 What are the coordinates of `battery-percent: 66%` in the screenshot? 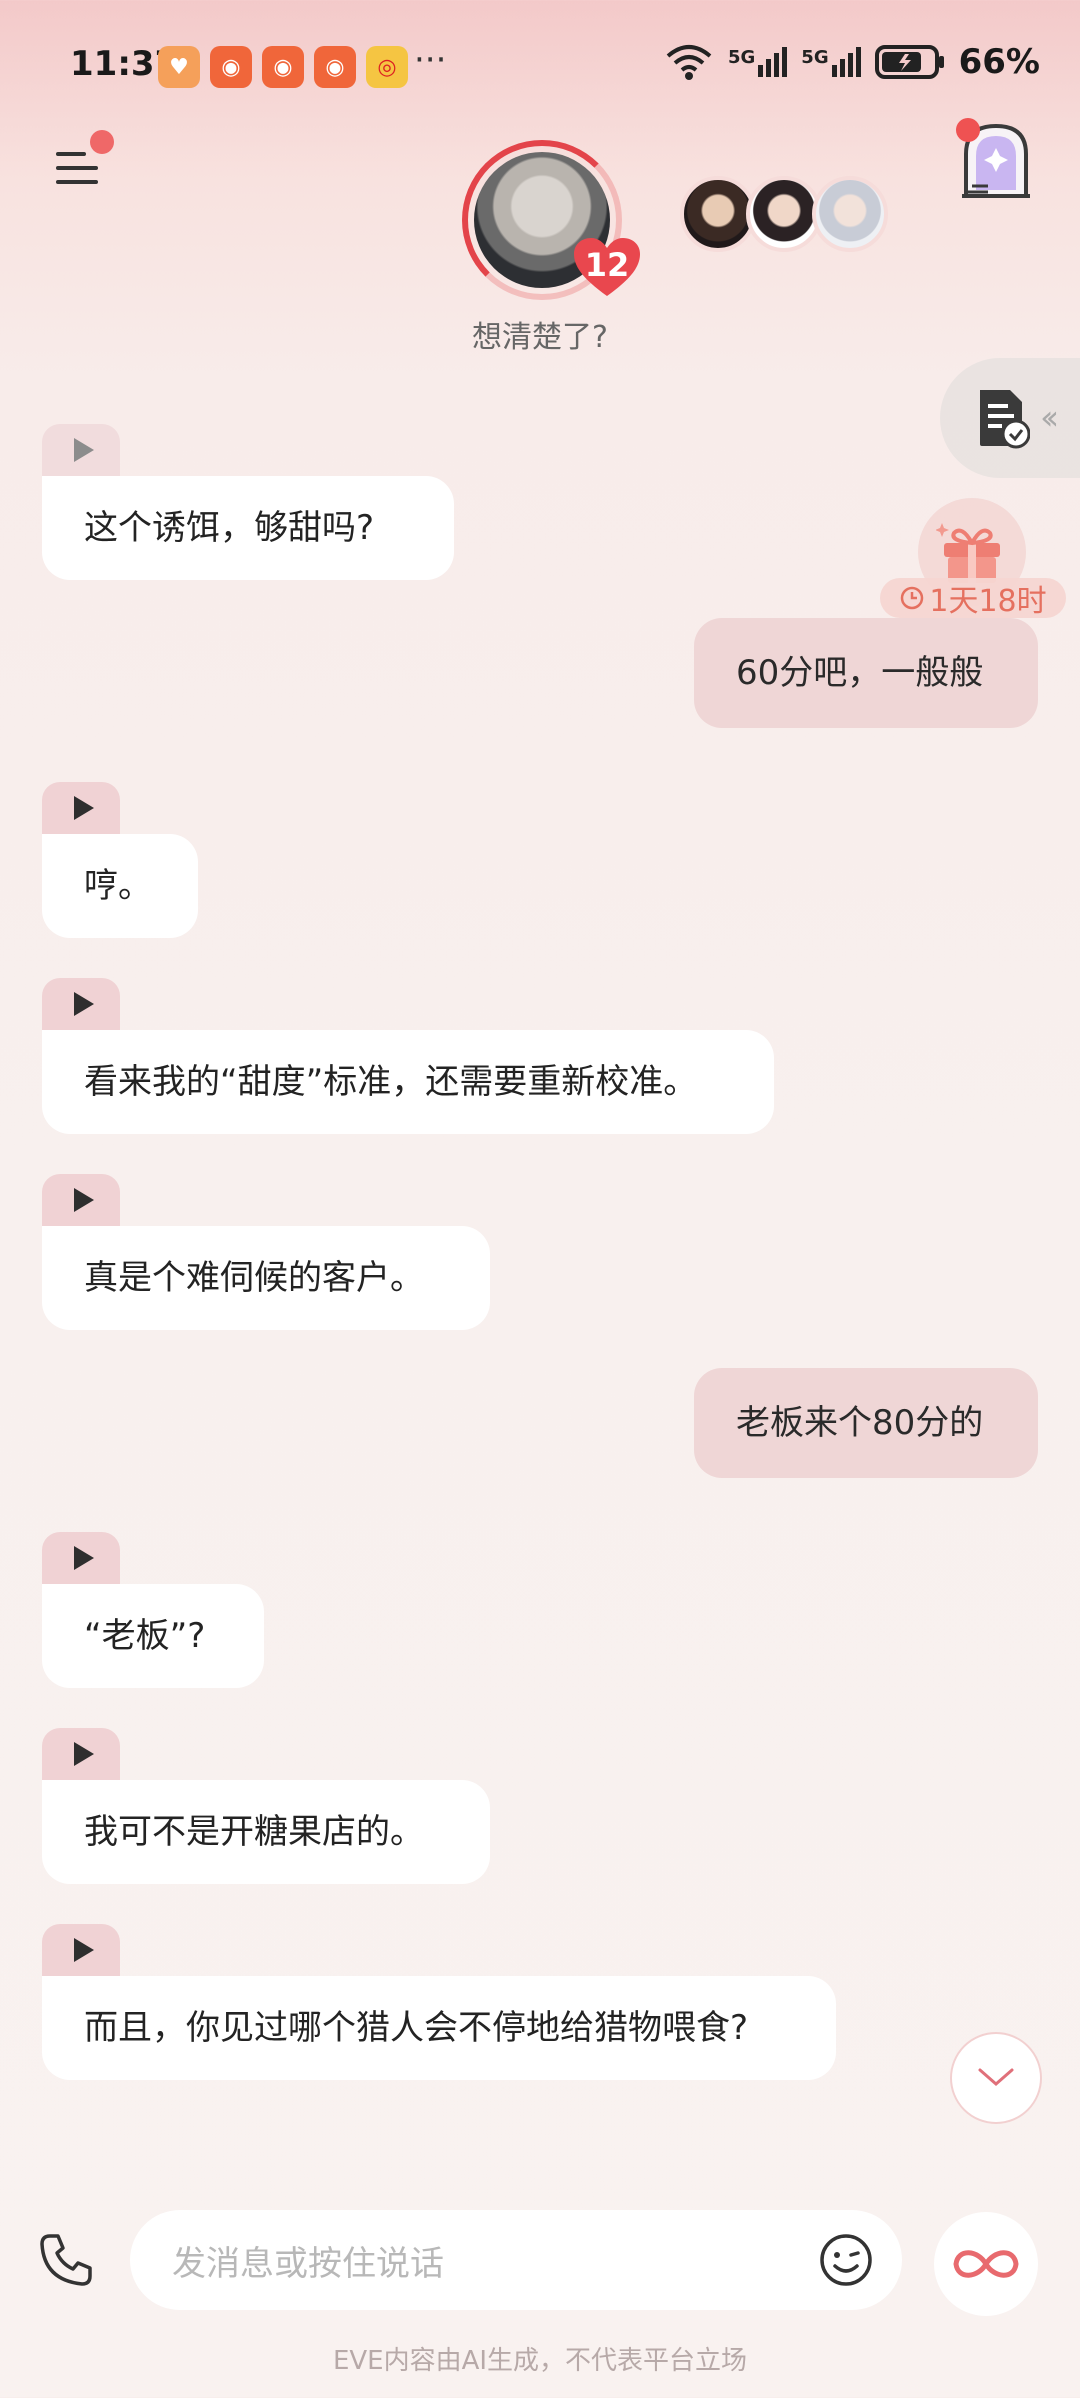 It's located at (999, 62).